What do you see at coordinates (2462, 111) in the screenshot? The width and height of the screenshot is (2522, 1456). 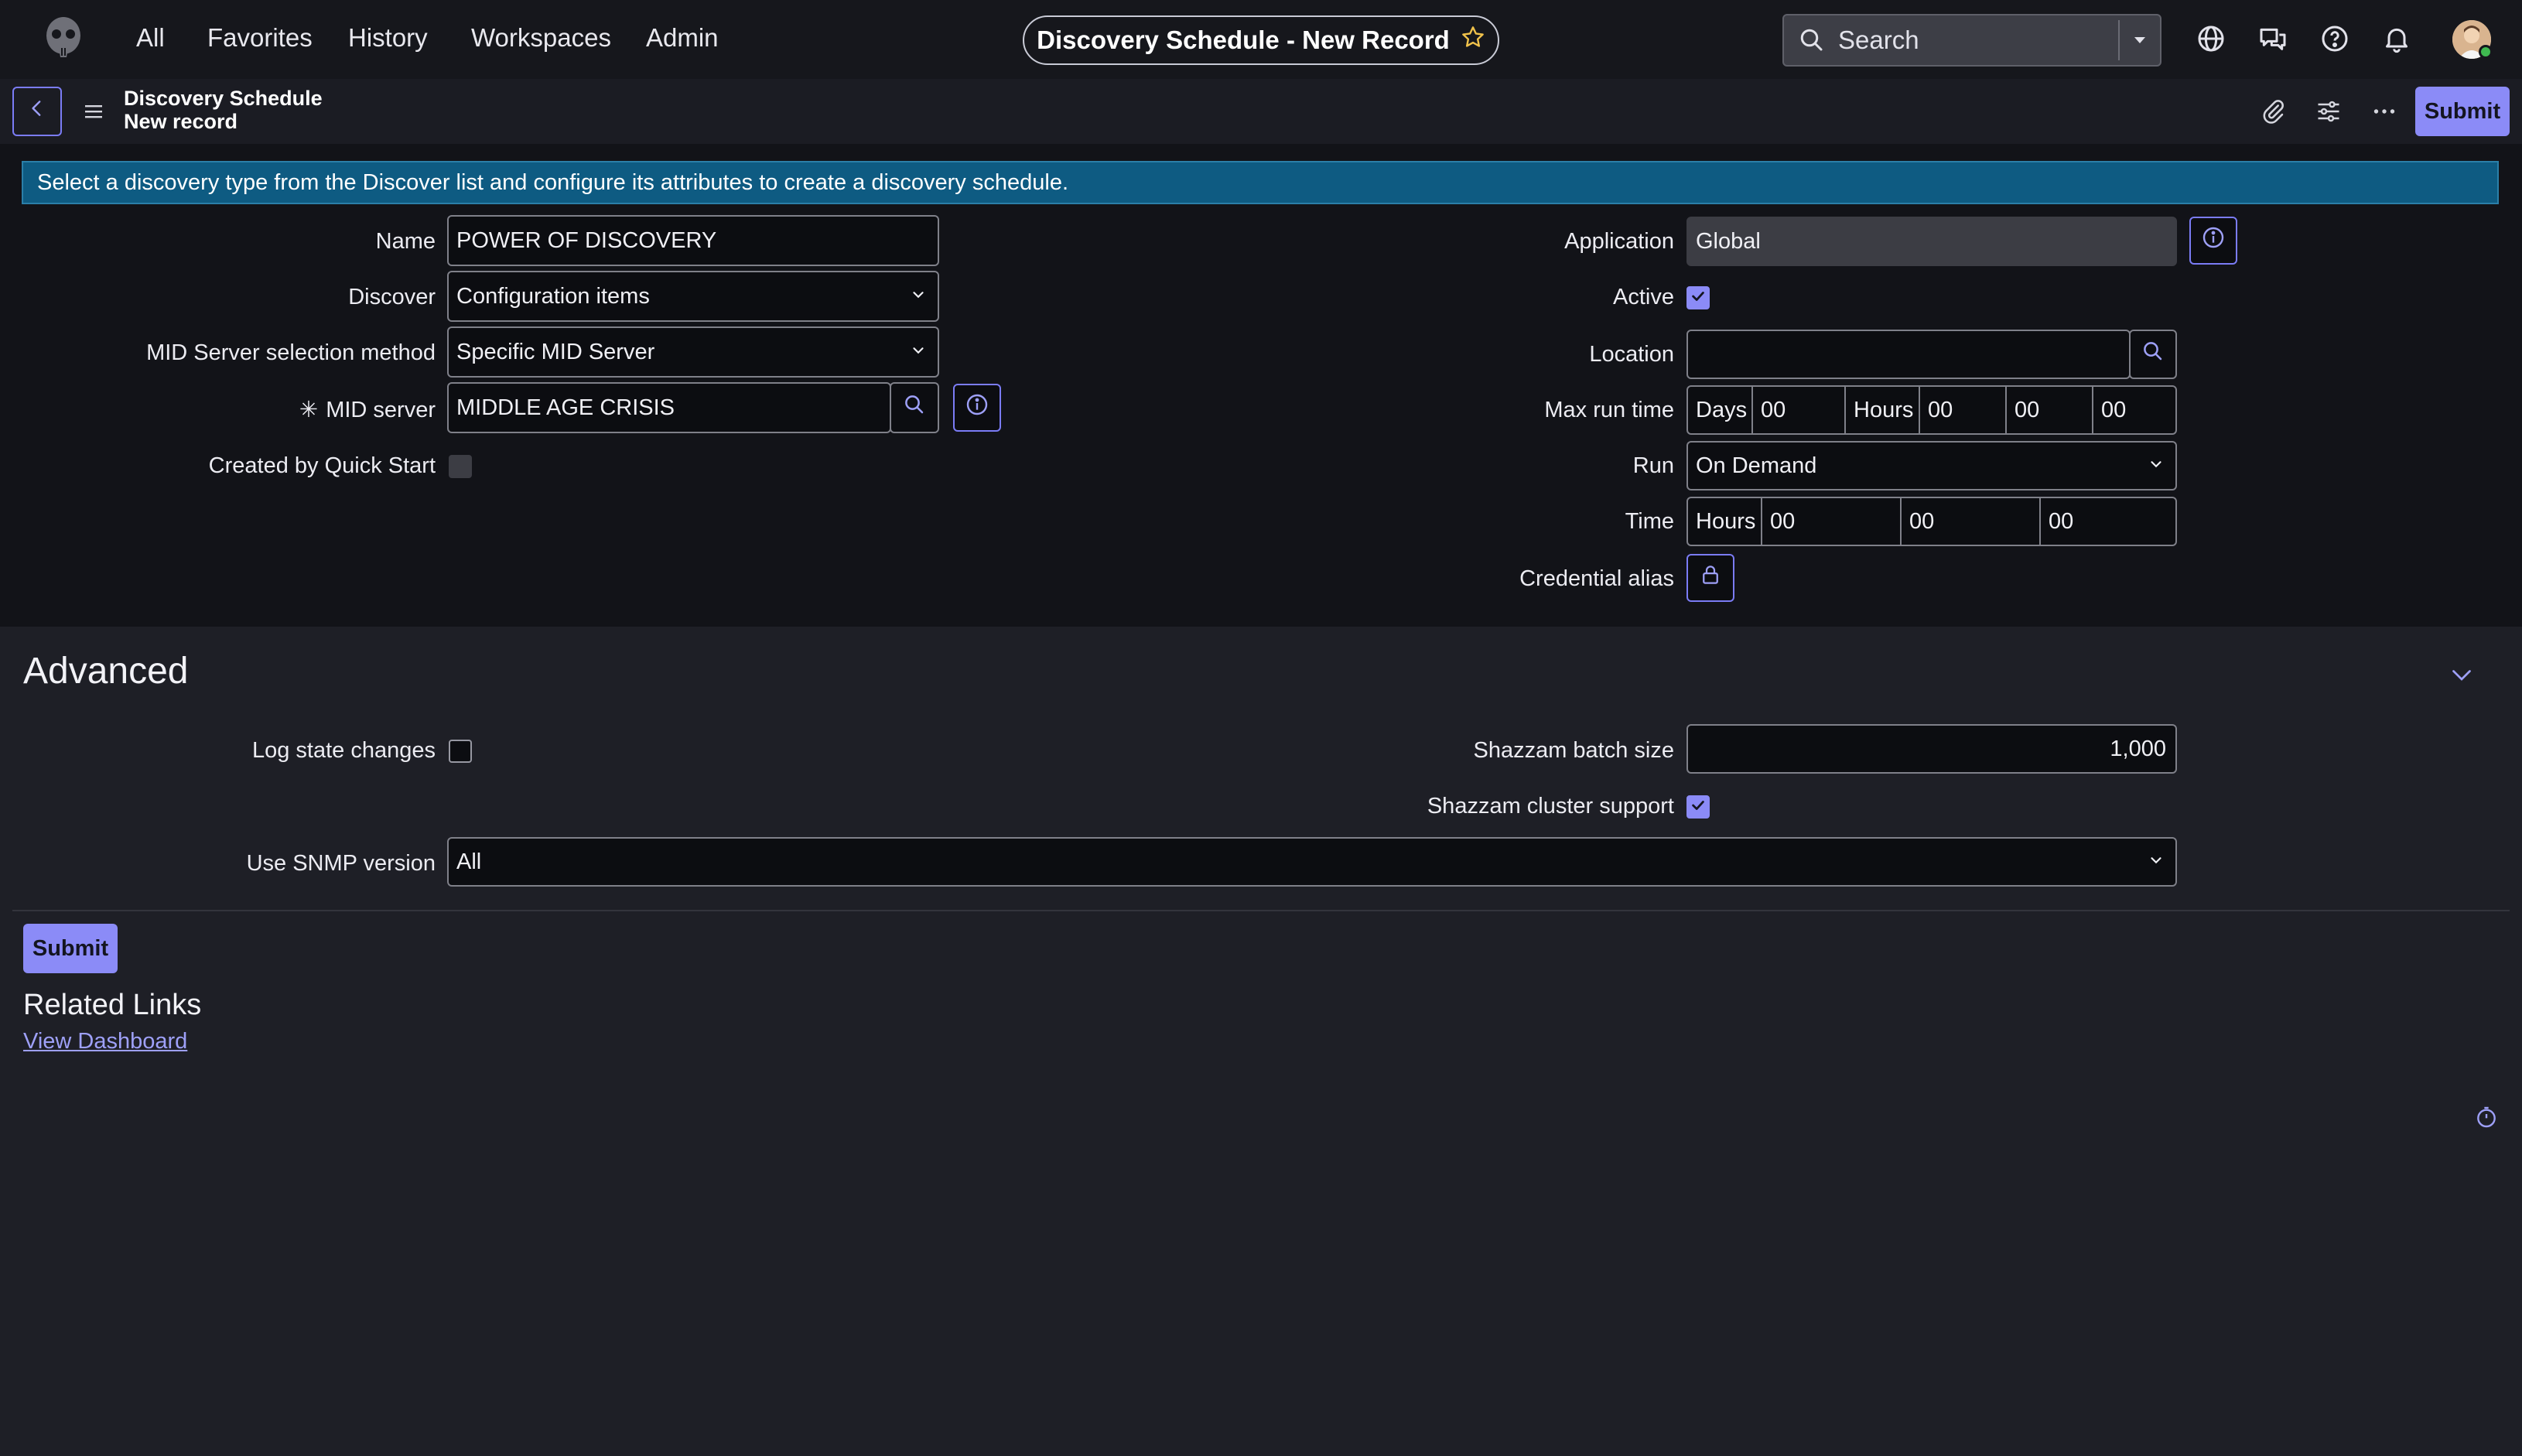 I see `submit-button-header: Submit` at bounding box center [2462, 111].